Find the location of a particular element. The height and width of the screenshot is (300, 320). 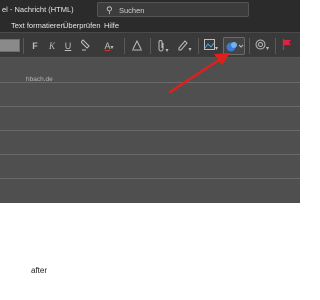

clear-format-button is located at coordinates (137, 46).